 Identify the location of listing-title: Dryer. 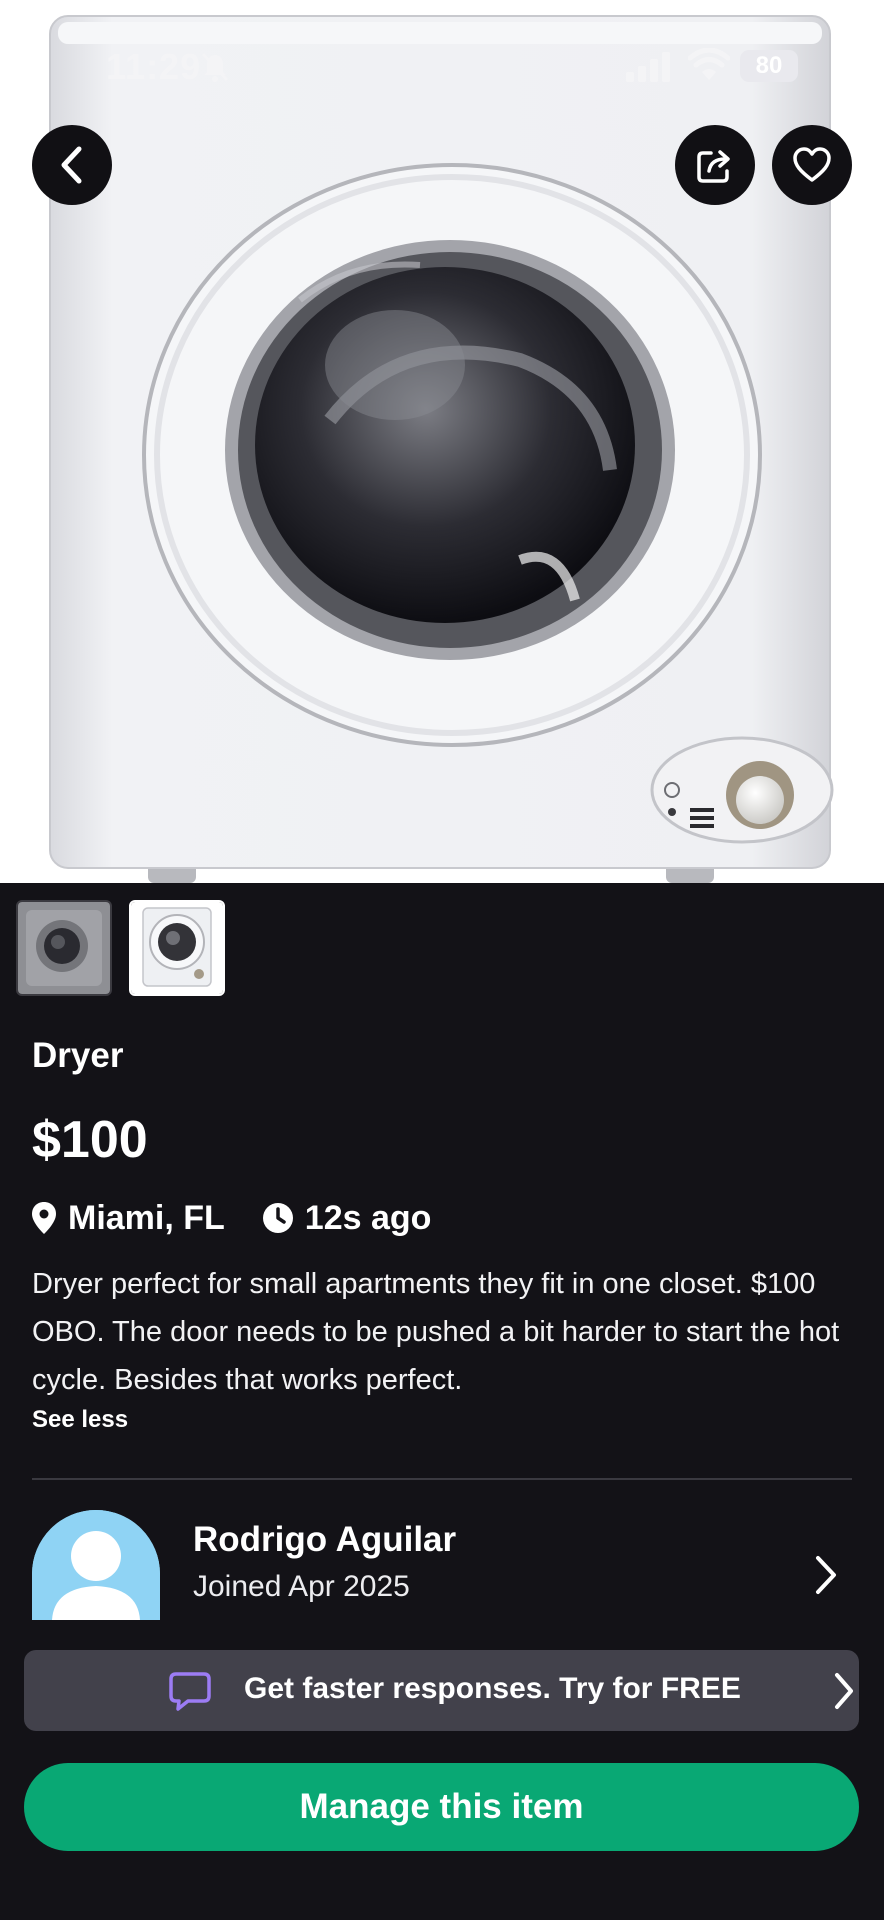
(78, 1055).